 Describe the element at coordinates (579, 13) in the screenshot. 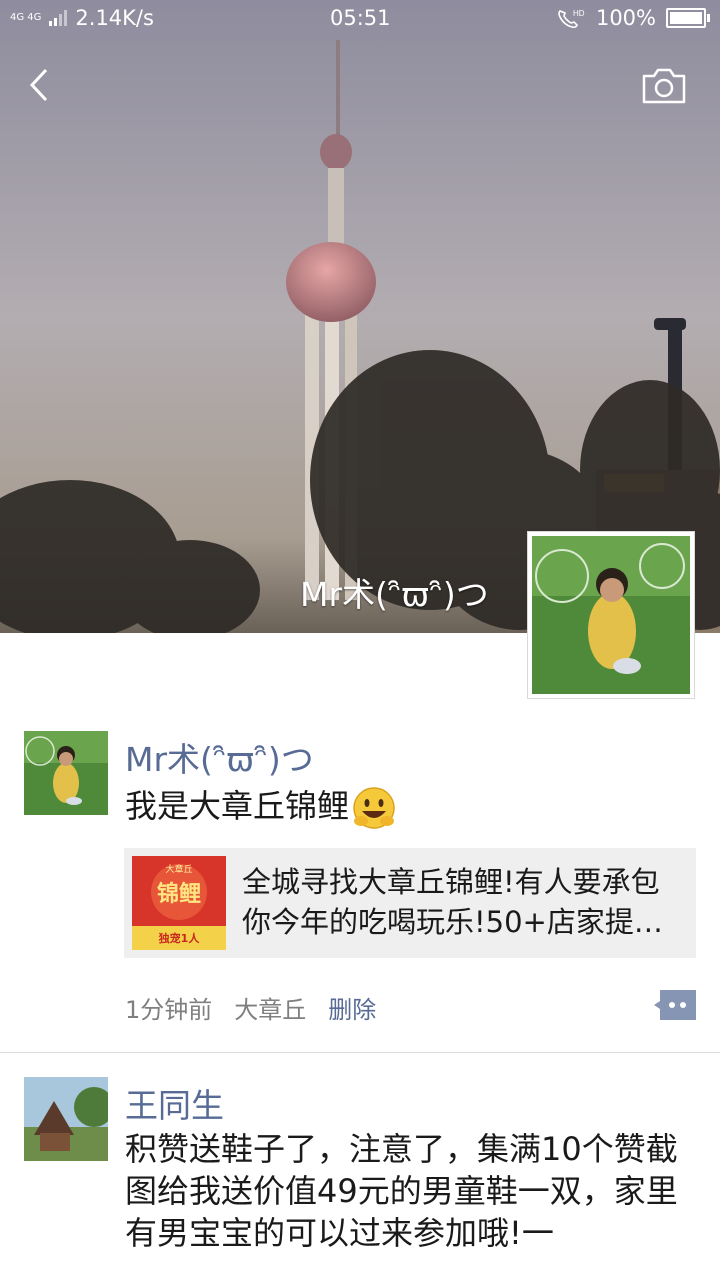

I see `svg-text: HD` at that location.